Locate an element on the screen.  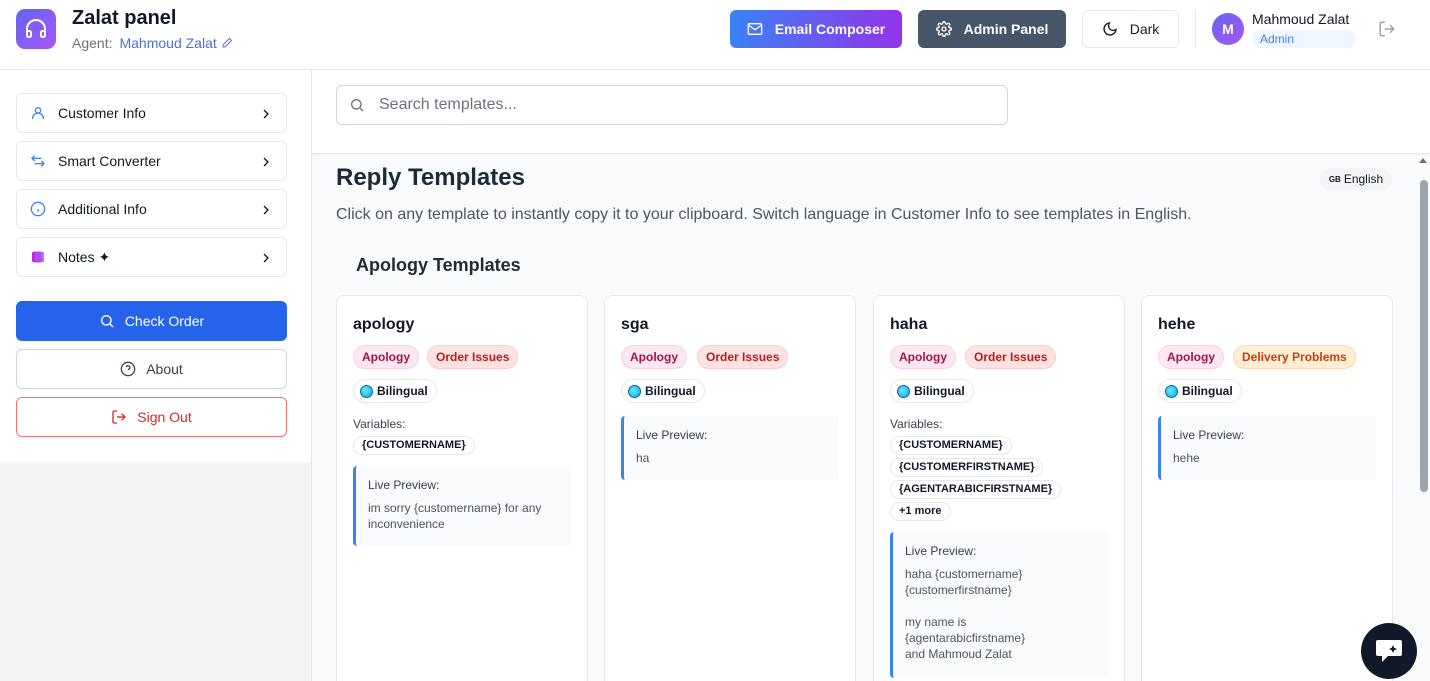
more-variables-chip: +1 more is located at coordinates (920, 511).